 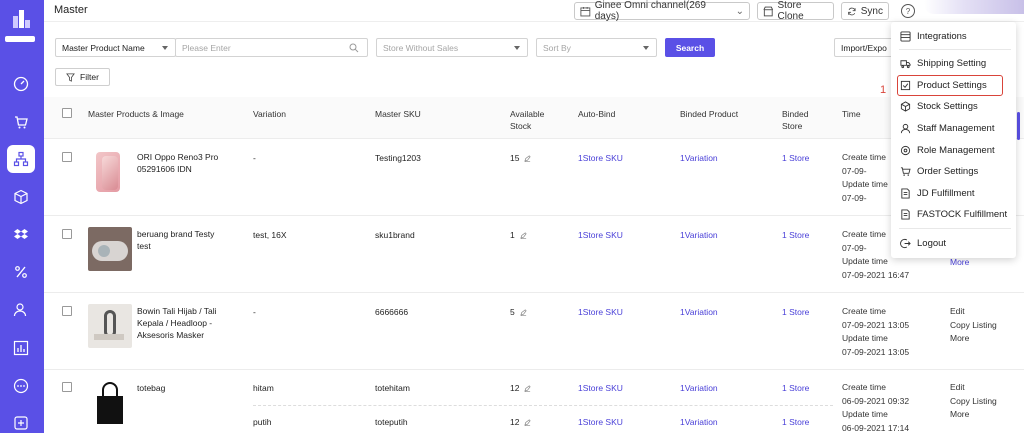 I want to click on order-icon, so click(x=905, y=171).